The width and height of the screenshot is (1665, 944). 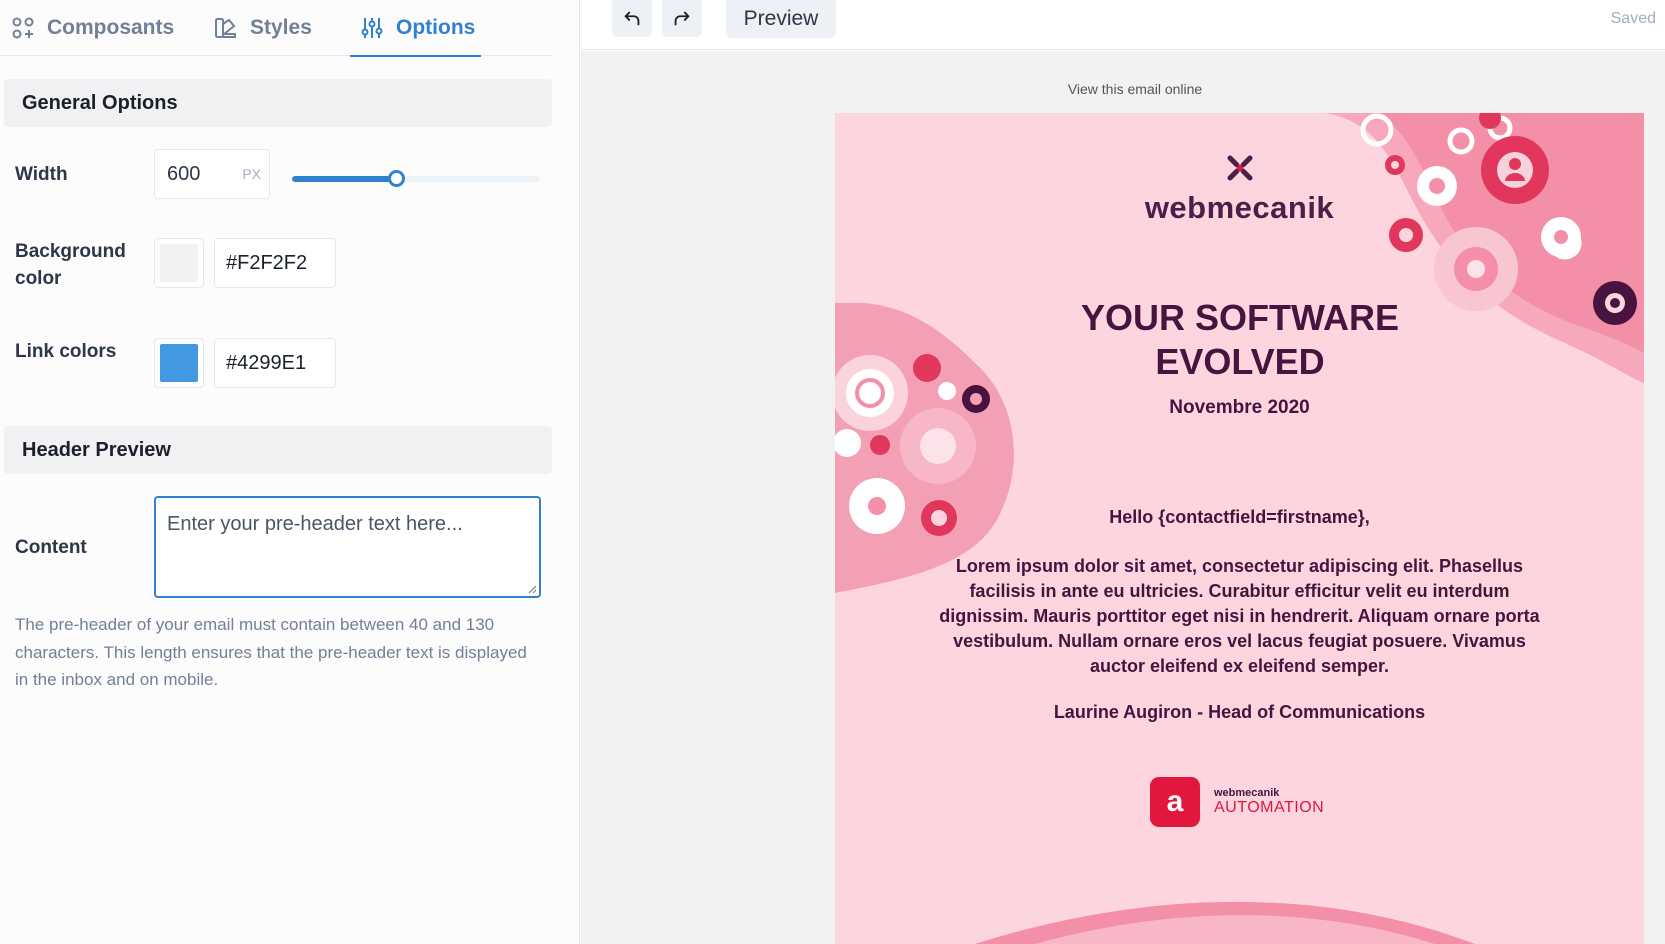 What do you see at coordinates (51, 547) in the screenshot?
I see `content-label: Content` at bounding box center [51, 547].